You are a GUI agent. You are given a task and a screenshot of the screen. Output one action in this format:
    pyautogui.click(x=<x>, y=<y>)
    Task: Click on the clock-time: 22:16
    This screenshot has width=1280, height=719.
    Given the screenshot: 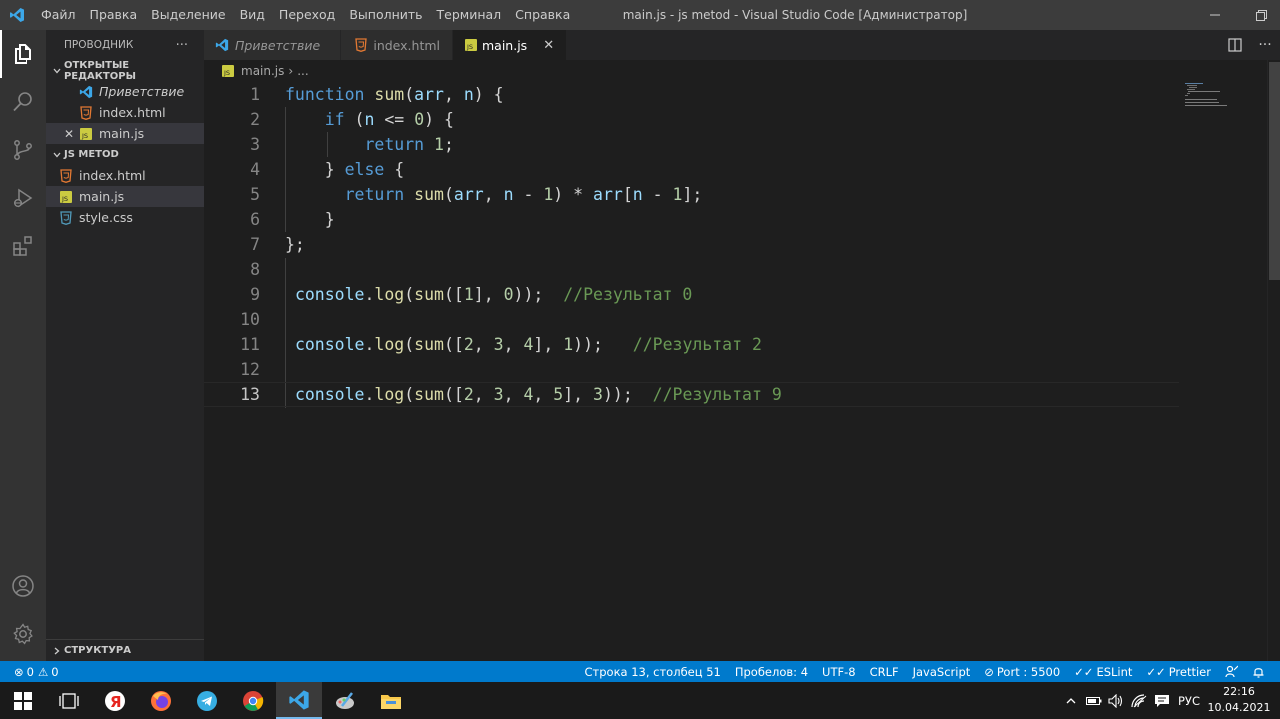 What is the action you would take?
    pyautogui.click(x=1239, y=691)
    